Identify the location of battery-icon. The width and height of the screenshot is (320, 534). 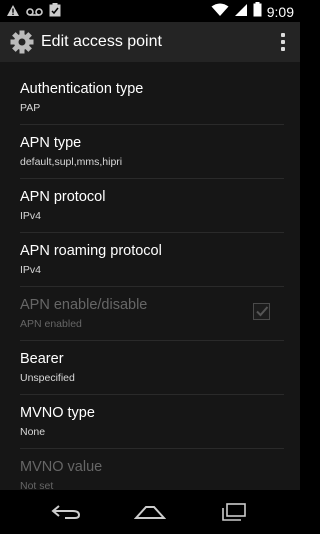
(257, 12).